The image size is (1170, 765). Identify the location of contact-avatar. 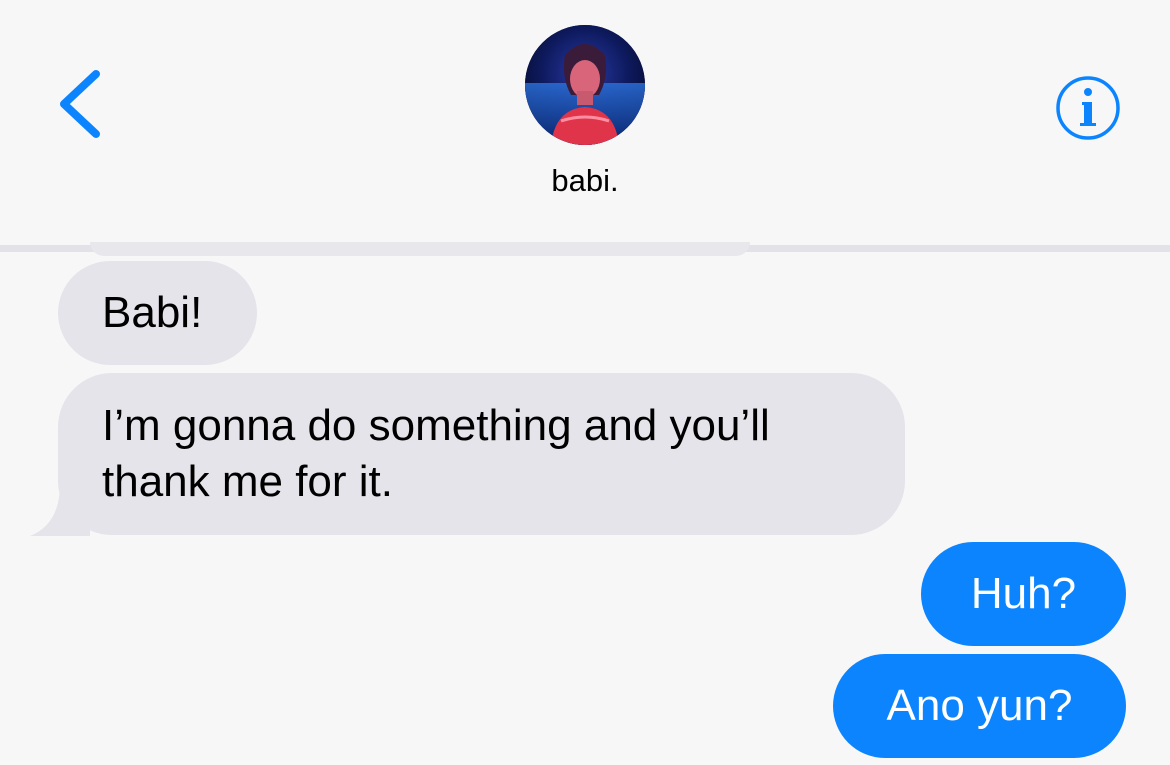
(585, 85).